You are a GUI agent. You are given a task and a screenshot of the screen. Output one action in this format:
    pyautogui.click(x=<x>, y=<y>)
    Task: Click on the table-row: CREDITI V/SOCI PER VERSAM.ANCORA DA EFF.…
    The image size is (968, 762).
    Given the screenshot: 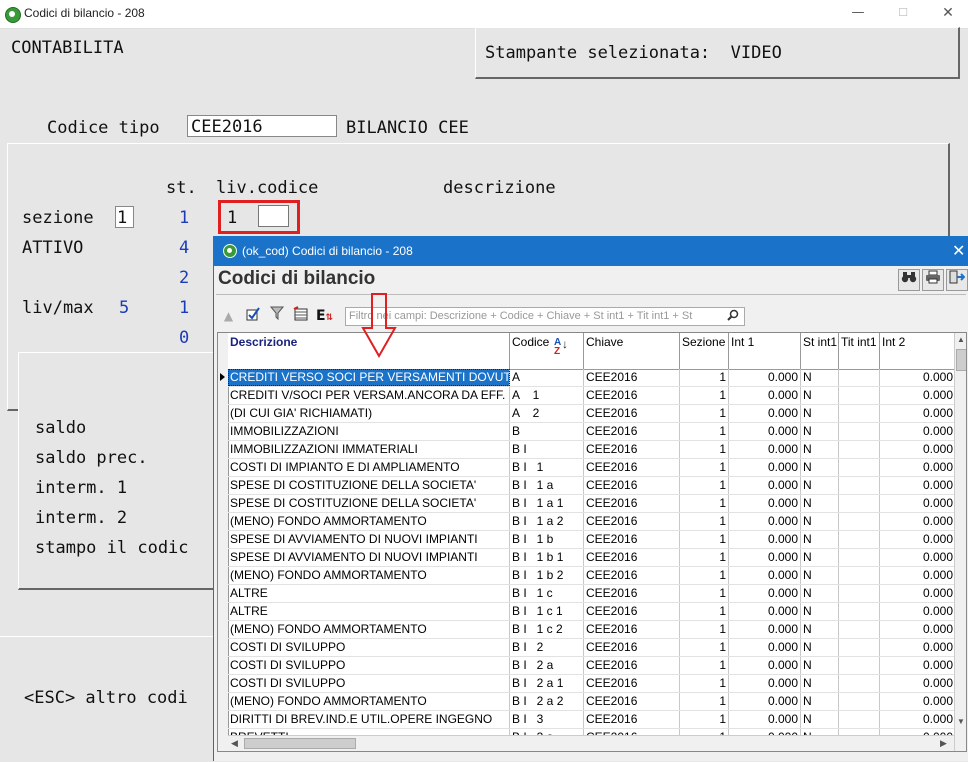 What is the action you would take?
    pyautogui.click(x=592, y=396)
    